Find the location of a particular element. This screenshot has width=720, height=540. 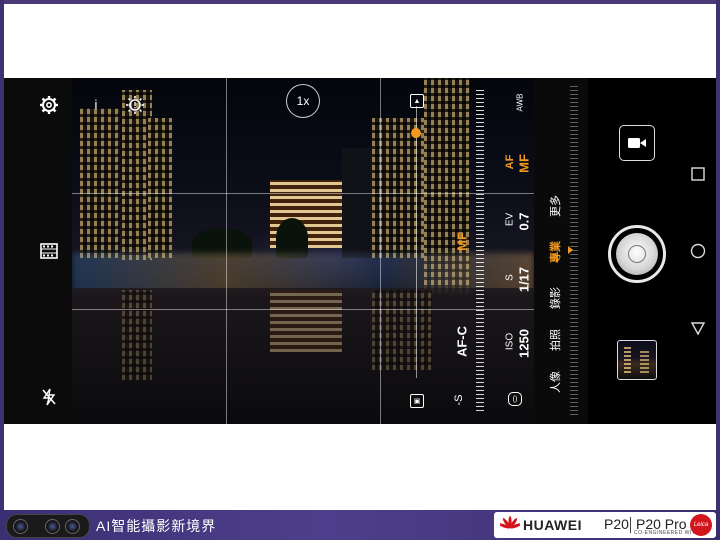

co-engineered-label: CO-ENGINEERED WITH is located at coordinates (667, 533).